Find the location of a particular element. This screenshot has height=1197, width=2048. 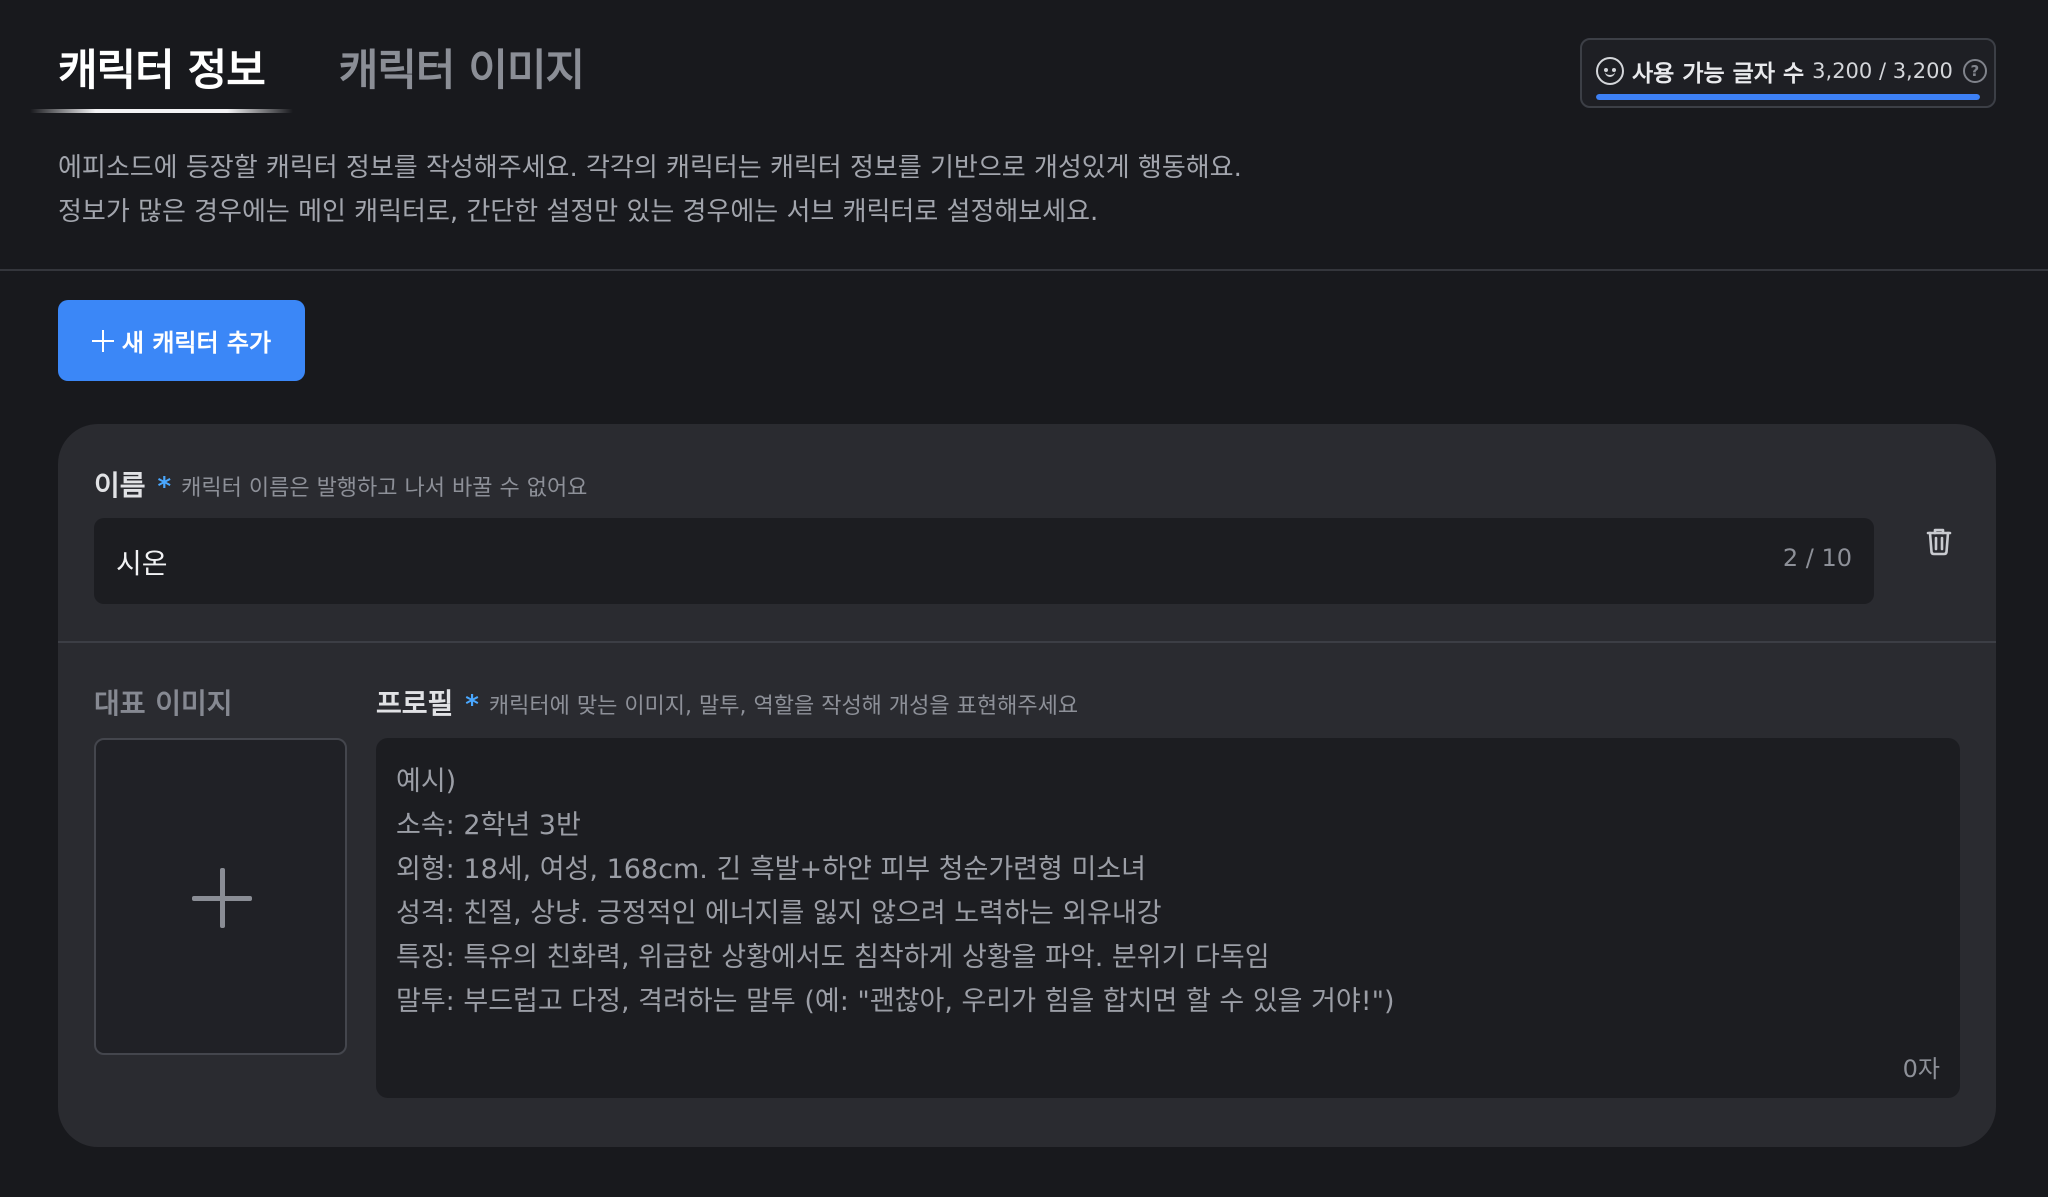

profile-hint: 캐릭터에 맞는 이미지, 말투, 역할을 작성해 개성을 표현해주세요 is located at coordinates (783, 706).